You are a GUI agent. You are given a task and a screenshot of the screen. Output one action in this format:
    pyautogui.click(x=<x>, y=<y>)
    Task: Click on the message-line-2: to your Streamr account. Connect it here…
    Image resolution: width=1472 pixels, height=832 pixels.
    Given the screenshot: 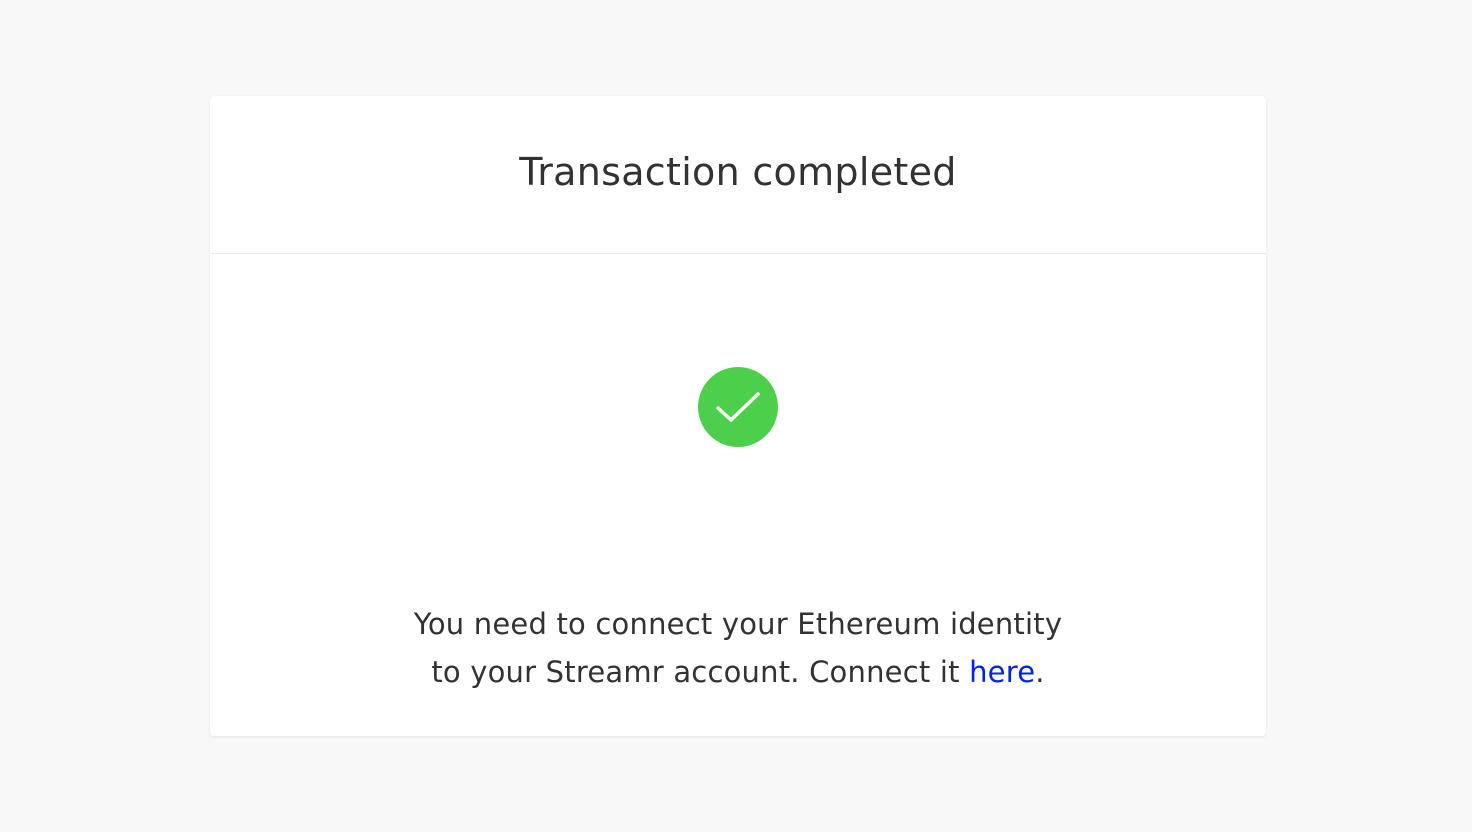 What is the action you would take?
    pyautogui.click(x=738, y=672)
    